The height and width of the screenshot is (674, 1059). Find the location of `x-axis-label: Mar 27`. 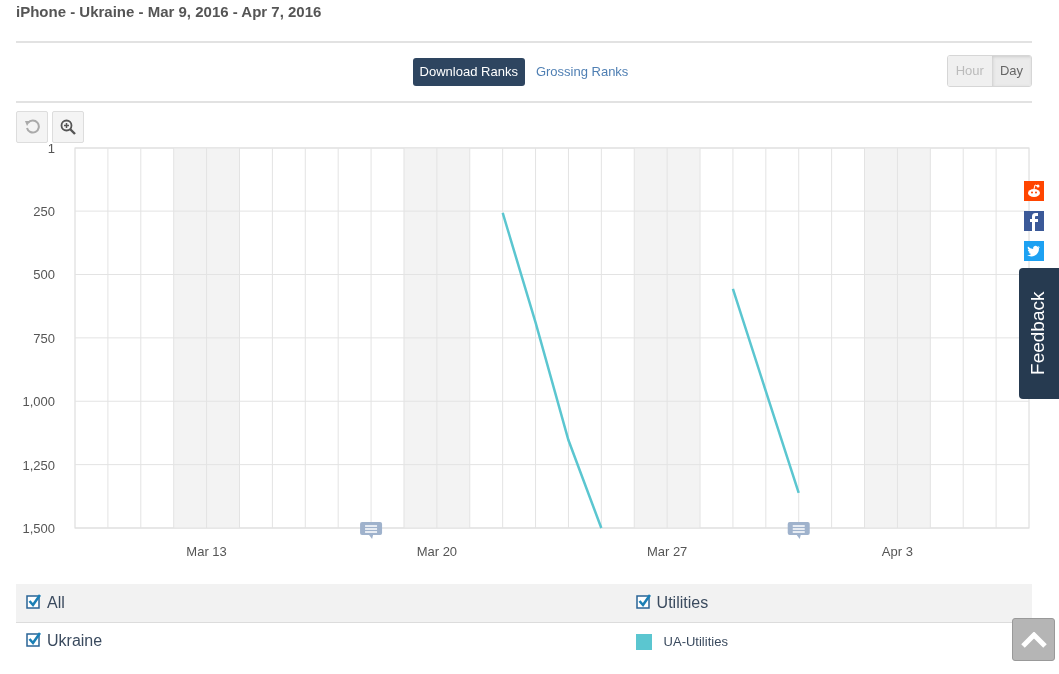

x-axis-label: Mar 27 is located at coordinates (667, 551).